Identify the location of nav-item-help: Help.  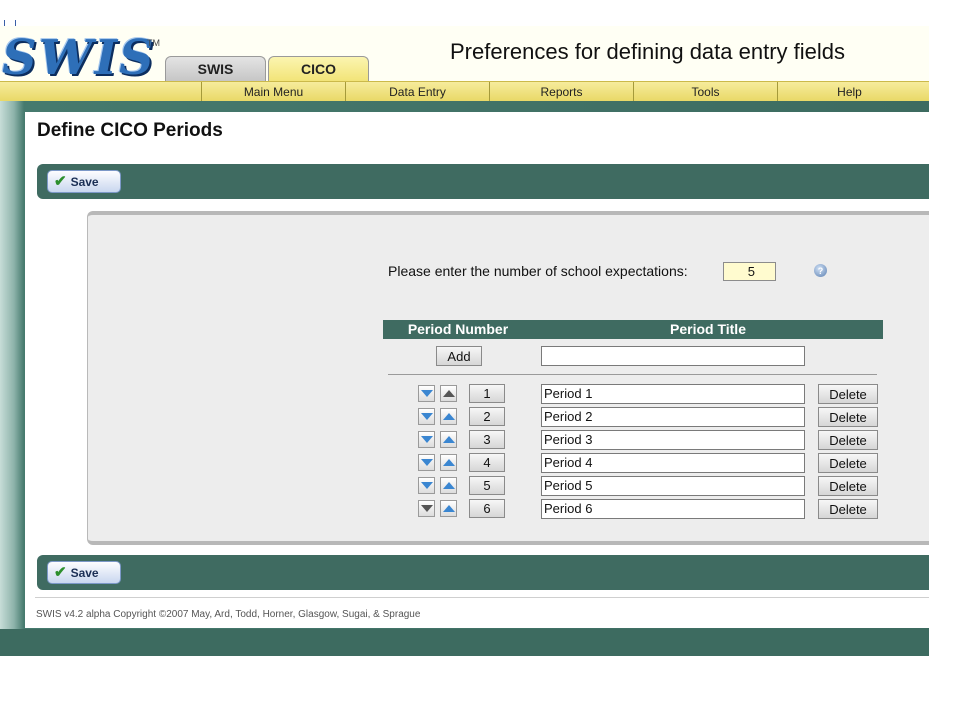
(849, 91).